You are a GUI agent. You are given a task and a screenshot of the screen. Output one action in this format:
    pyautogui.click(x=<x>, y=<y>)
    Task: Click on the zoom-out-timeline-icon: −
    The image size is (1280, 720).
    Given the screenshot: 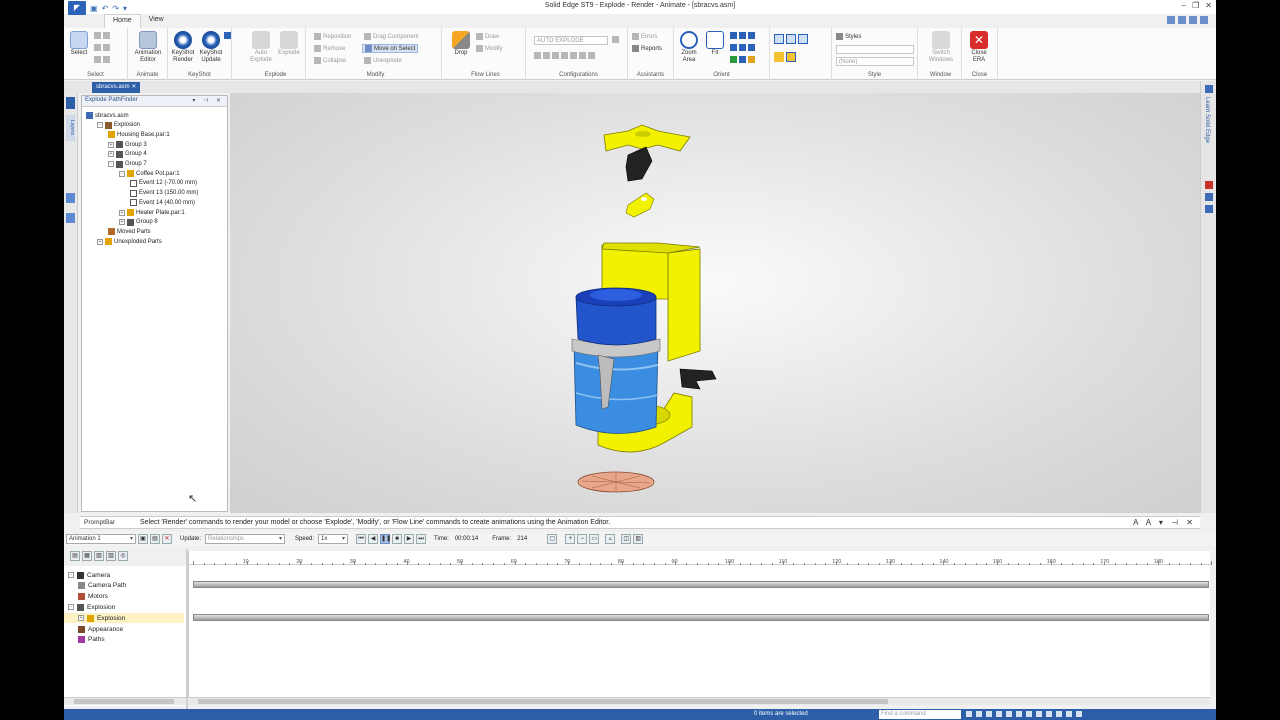 What is the action you would take?
    pyautogui.click(x=582, y=539)
    